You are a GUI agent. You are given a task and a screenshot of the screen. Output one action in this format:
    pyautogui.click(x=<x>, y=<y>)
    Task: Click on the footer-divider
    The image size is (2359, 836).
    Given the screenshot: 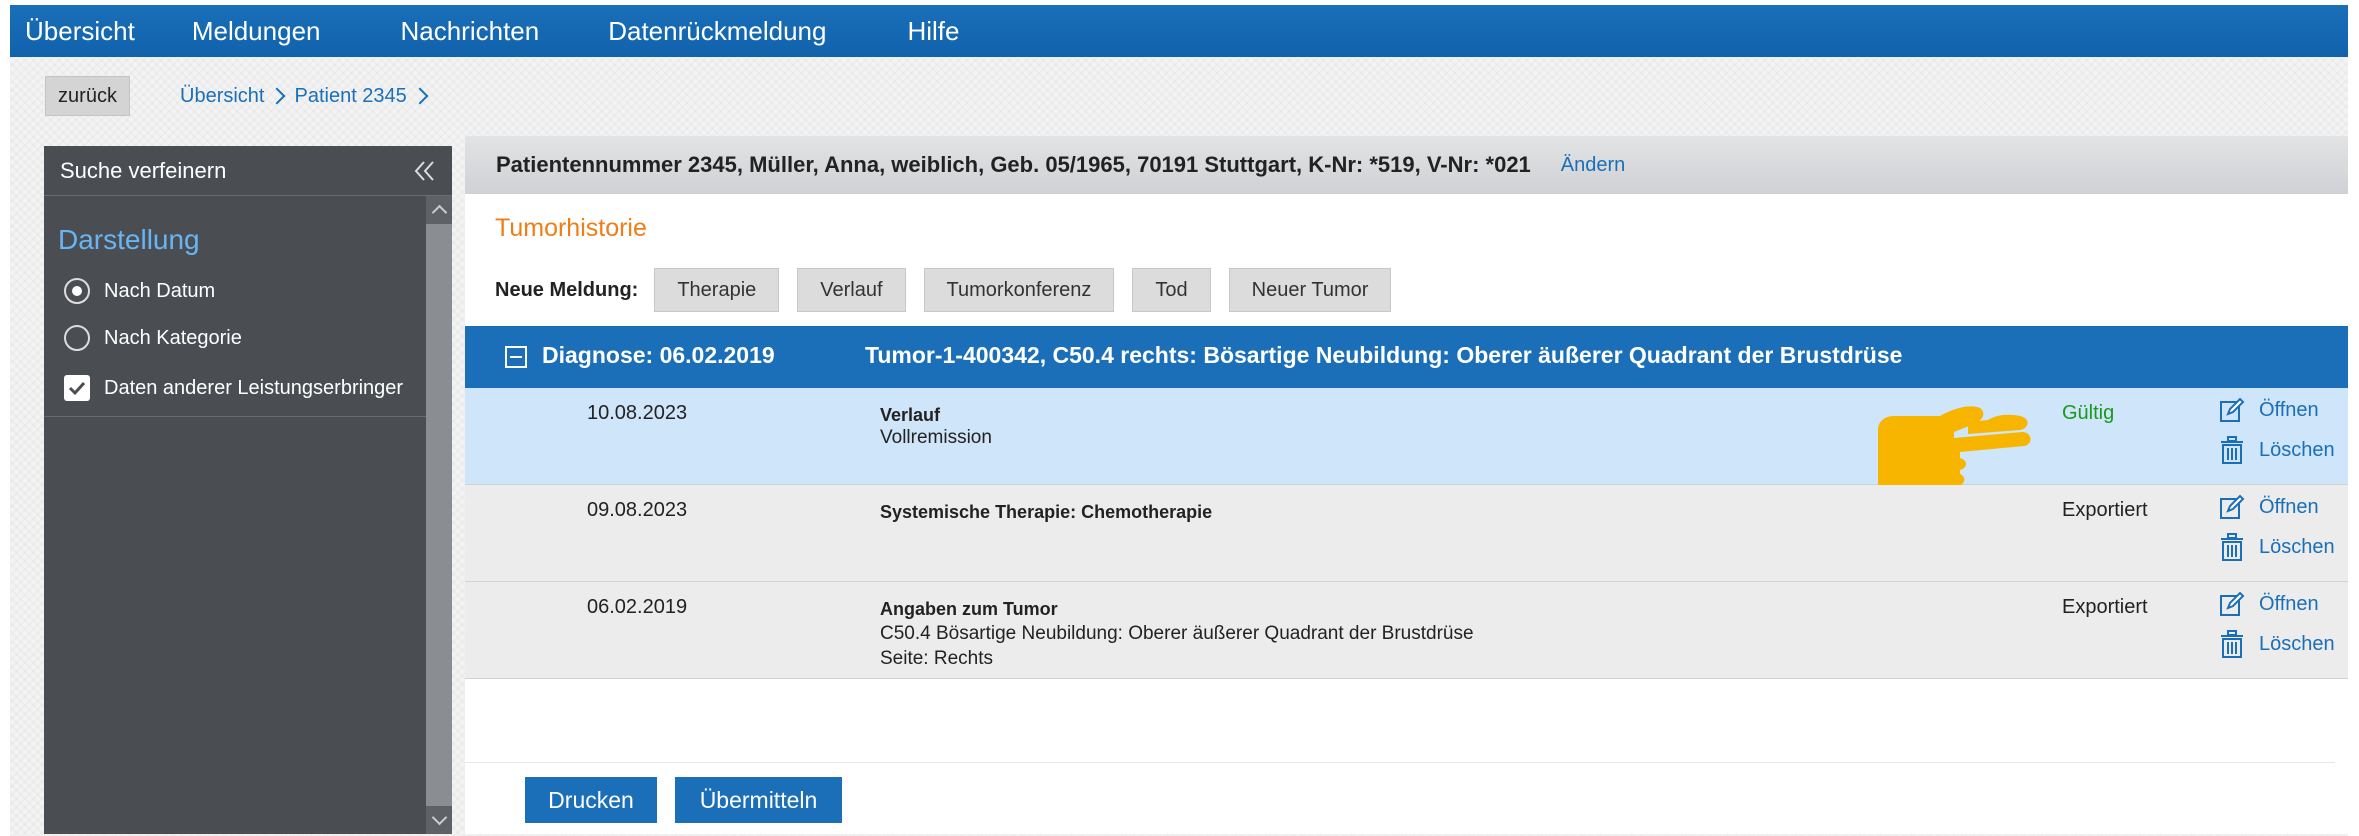 What is the action you would take?
    pyautogui.click(x=1400, y=762)
    